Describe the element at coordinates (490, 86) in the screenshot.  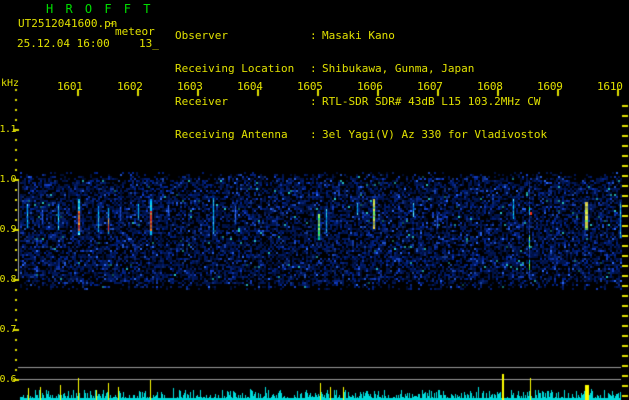
I see `x-tick-label: 1608` at that location.